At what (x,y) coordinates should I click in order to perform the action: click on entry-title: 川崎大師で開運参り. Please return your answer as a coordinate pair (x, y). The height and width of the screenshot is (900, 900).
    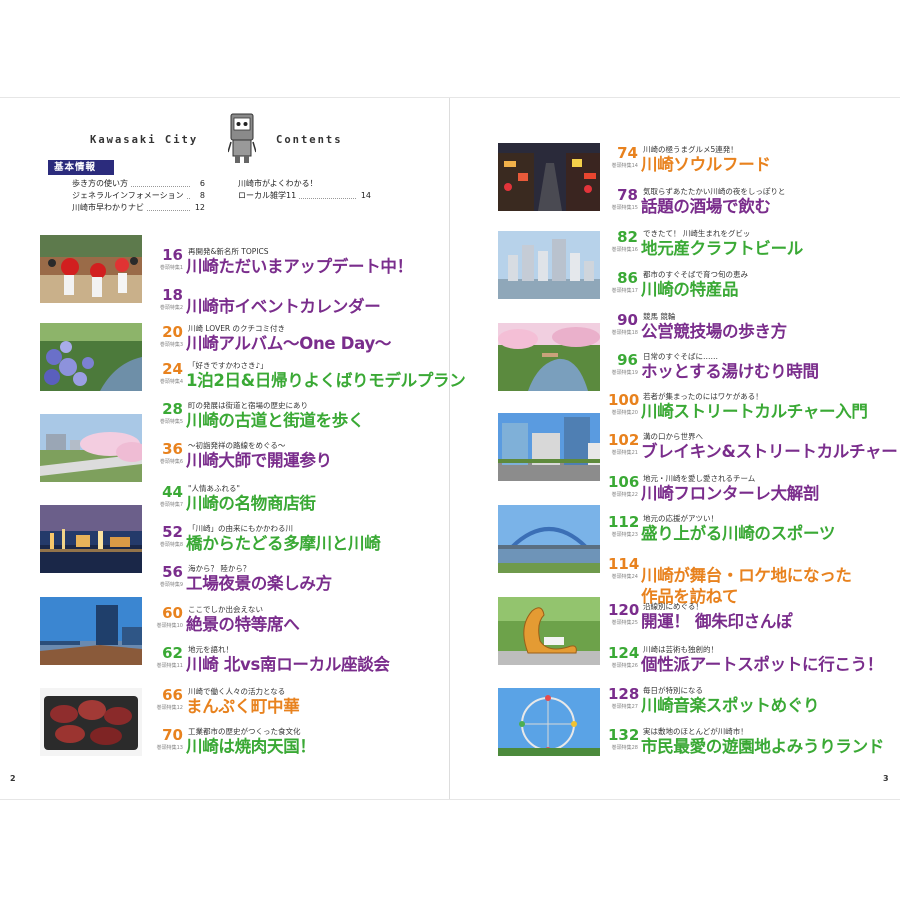
    Looking at the image, I should click on (259, 460).